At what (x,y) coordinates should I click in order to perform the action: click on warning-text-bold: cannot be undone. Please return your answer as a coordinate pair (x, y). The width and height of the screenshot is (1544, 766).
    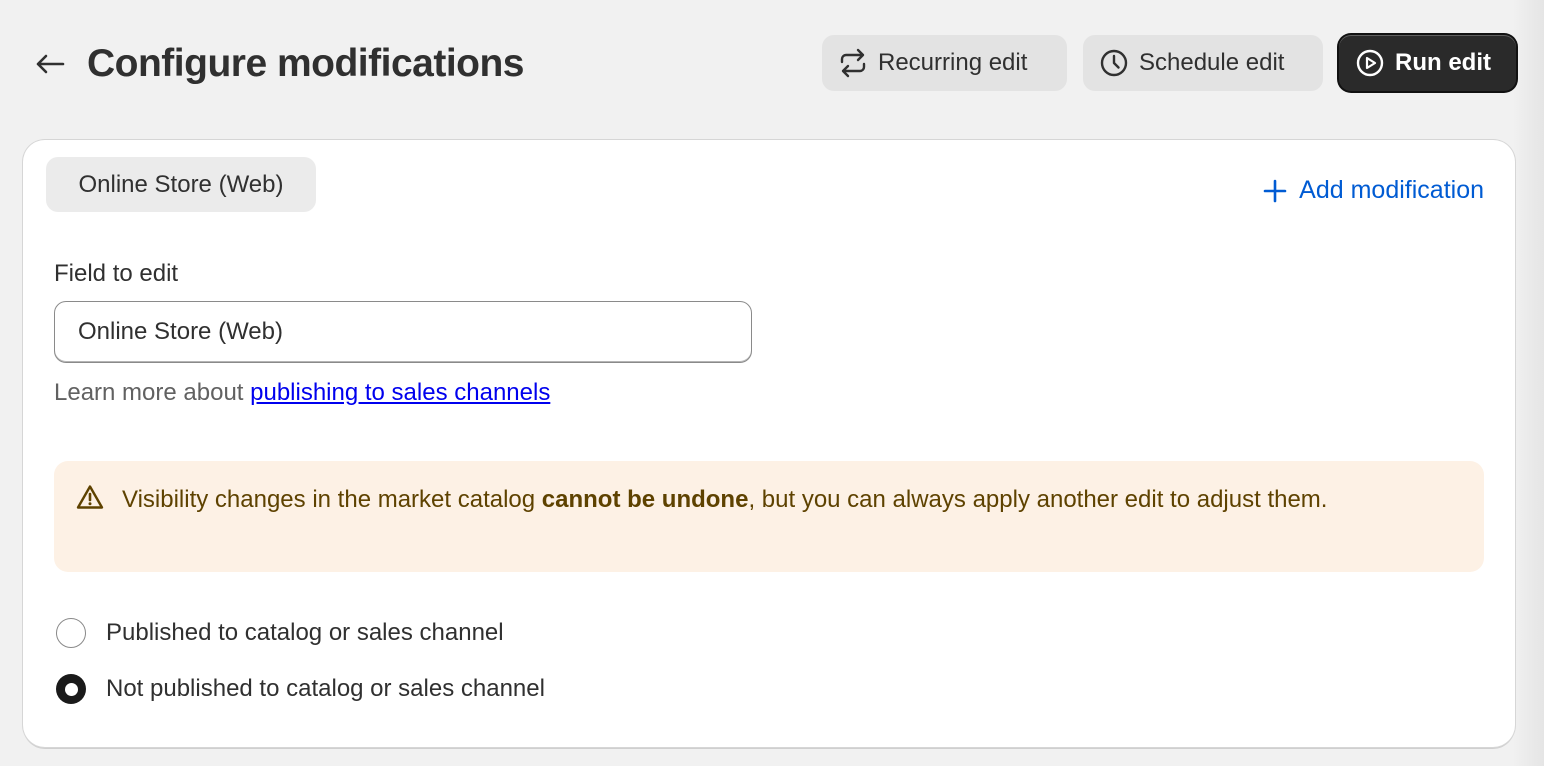
    Looking at the image, I should click on (645, 499).